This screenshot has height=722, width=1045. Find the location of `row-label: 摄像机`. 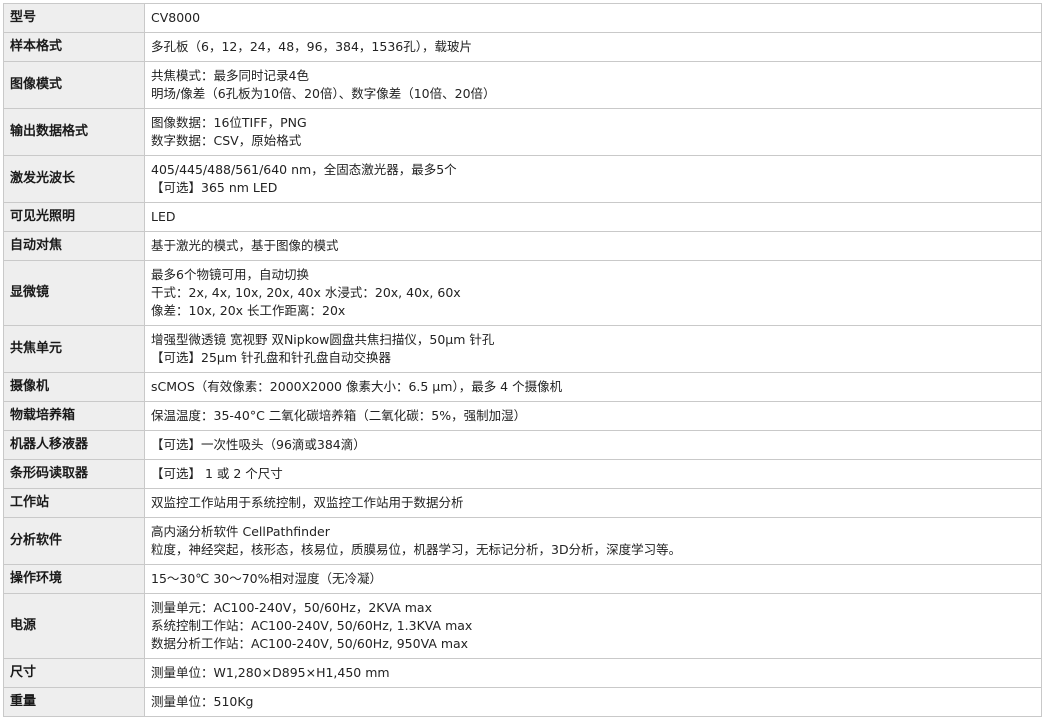

row-label: 摄像机 is located at coordinates (74, 387).